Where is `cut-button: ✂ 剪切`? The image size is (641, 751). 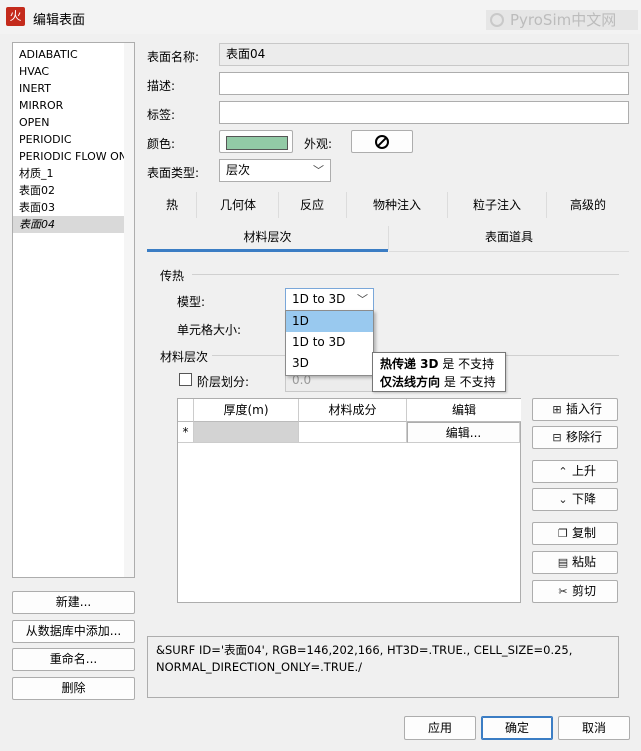
cut-button: ✂ 剪切 is located at coordinates (575, 591).